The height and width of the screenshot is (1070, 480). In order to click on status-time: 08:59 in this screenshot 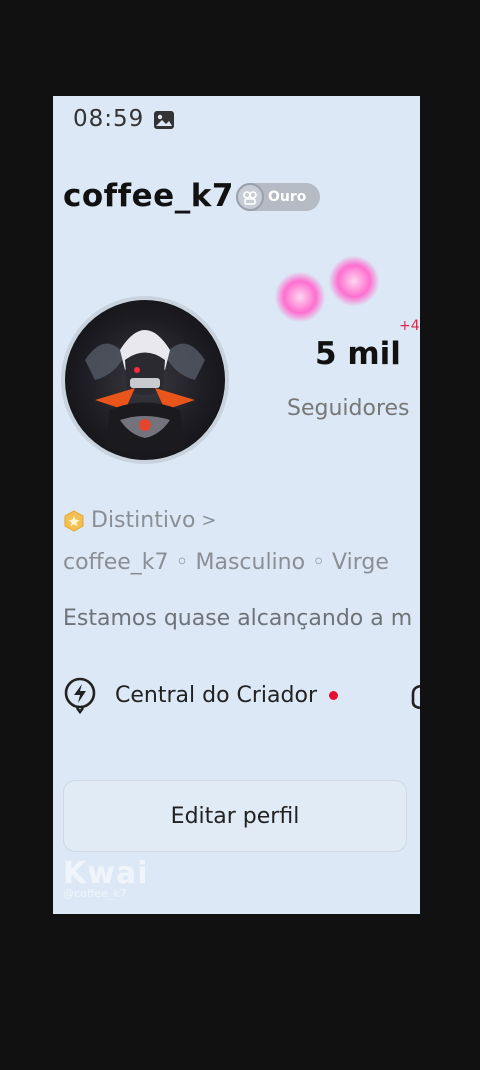, I will do `click(109, 119)`.